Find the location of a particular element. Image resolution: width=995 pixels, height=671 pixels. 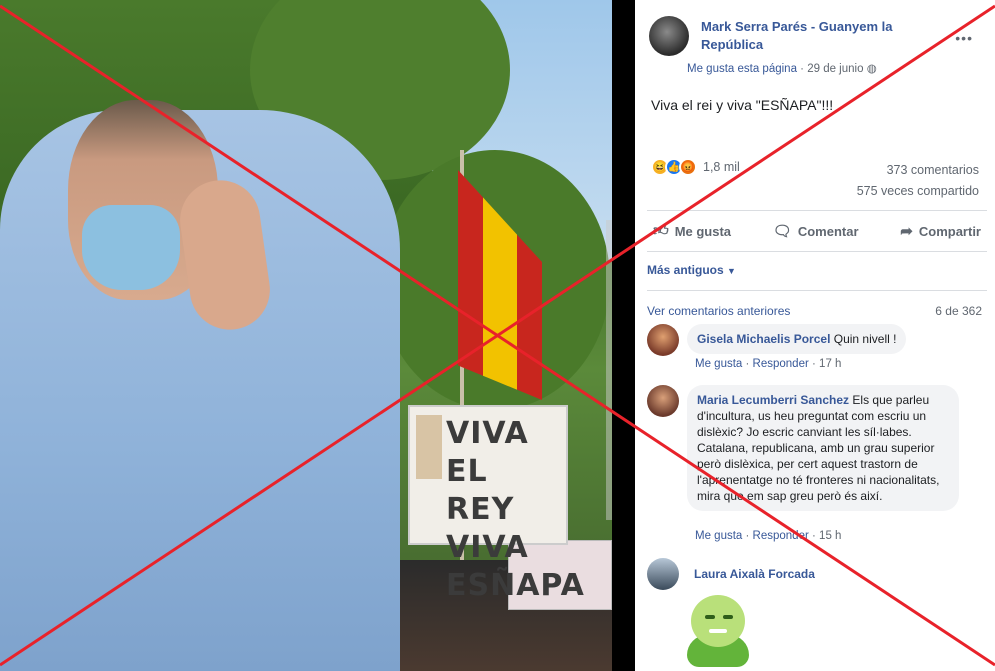

comments-pagination: 6 de 362 is located at coordinates (958, 311).